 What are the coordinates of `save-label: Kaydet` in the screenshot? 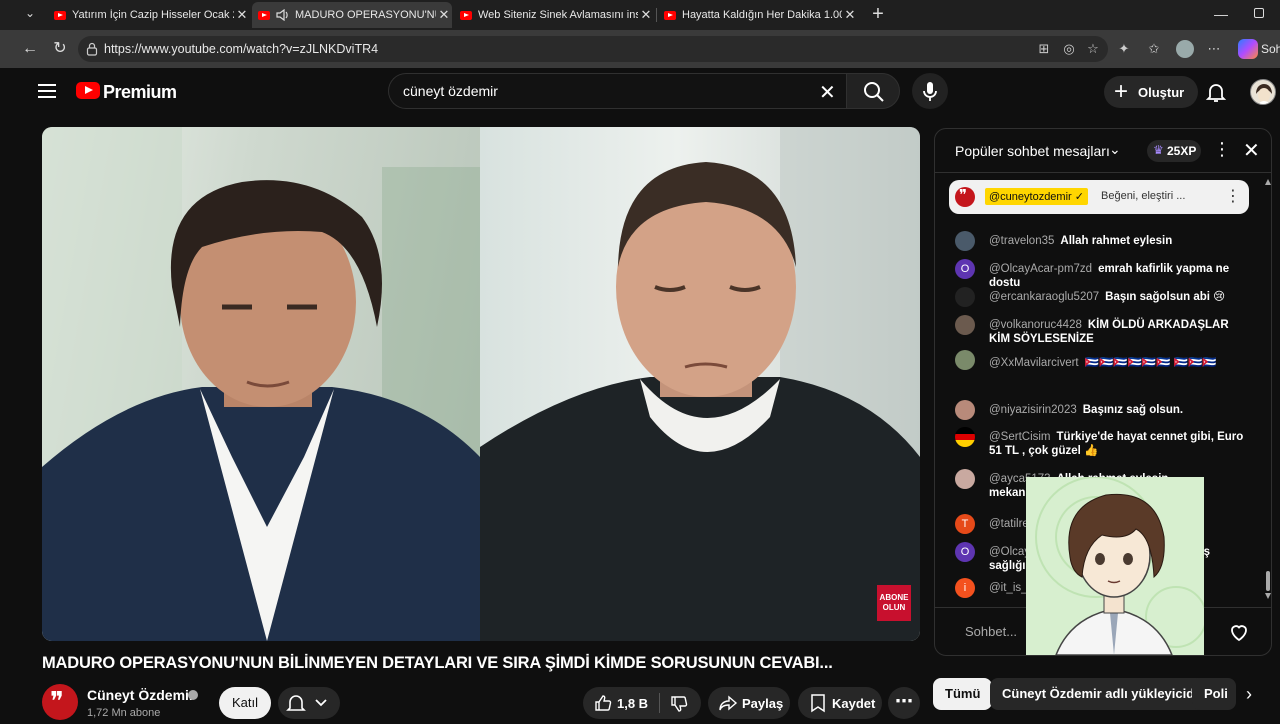 It's located at (854, 703).